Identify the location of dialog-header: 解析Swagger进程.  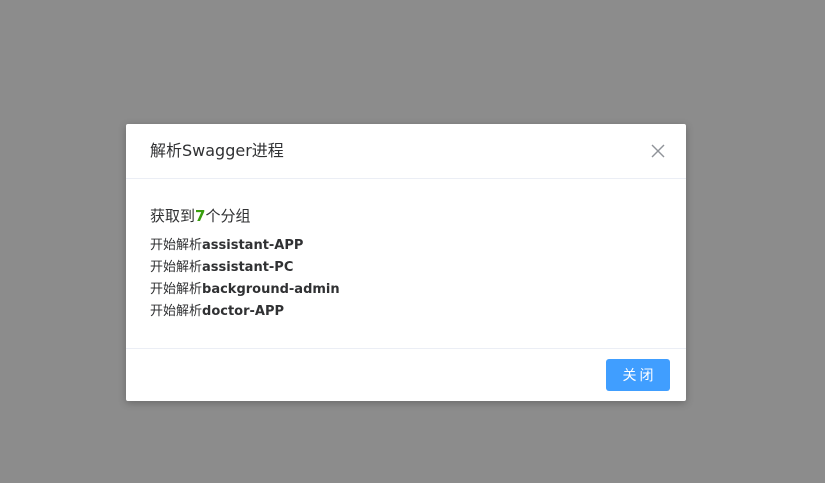
(406, 151).